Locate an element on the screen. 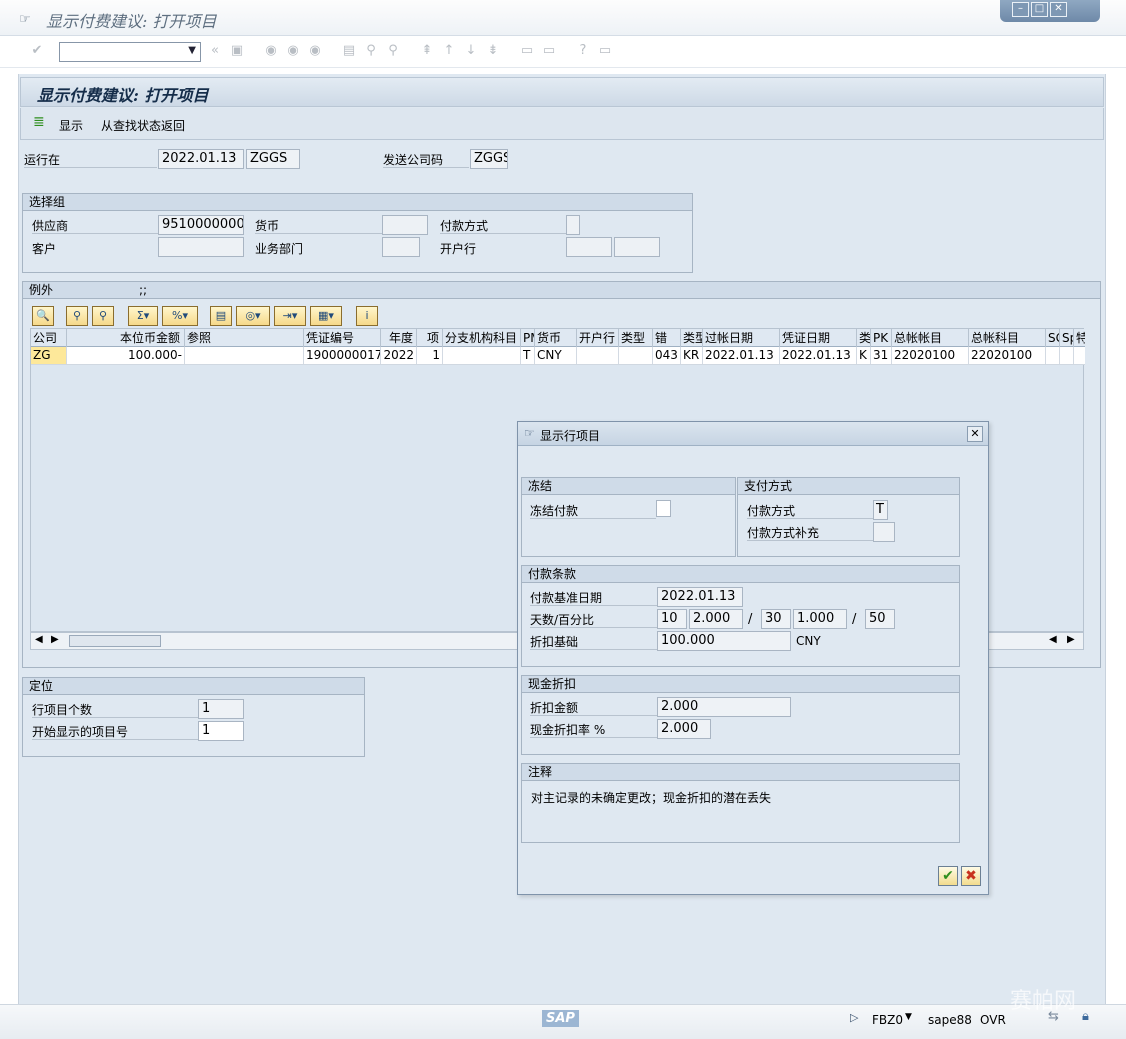 Image resolution: width=1126 pixels, height=1039 pixels. command-field: ▼ is located at coordinates (130, 52).